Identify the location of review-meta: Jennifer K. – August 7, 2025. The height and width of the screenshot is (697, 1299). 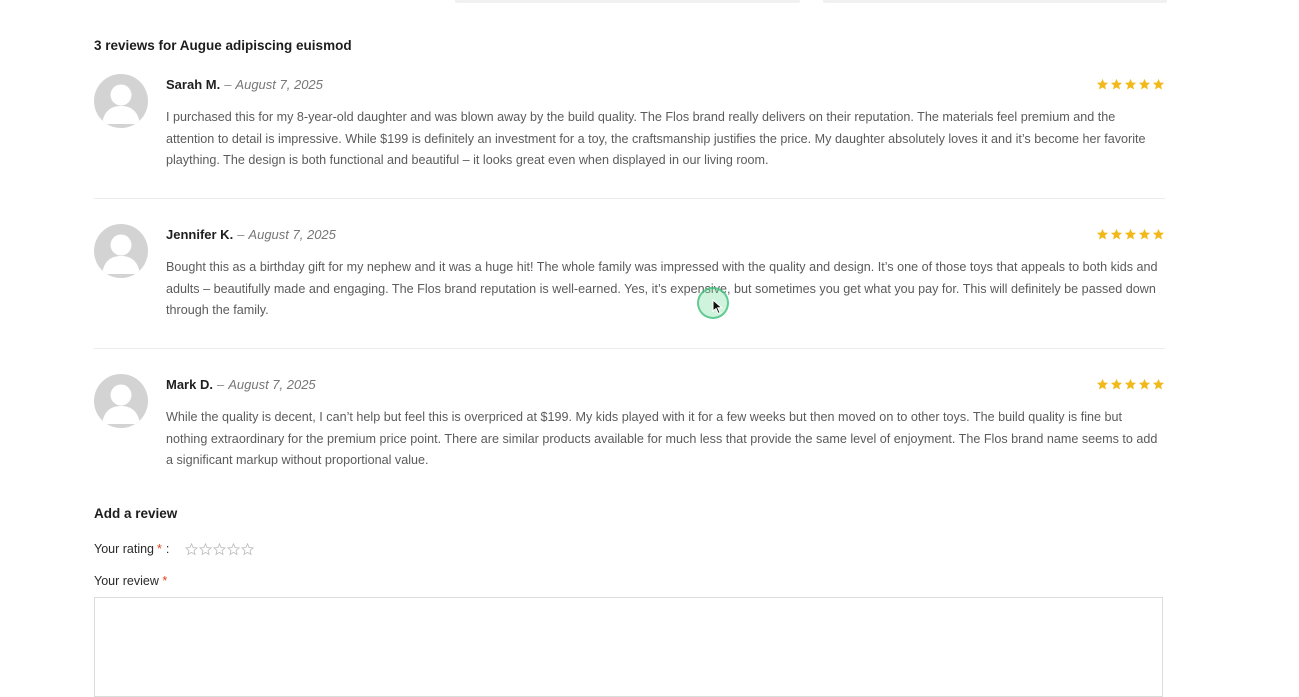
(251, 234).